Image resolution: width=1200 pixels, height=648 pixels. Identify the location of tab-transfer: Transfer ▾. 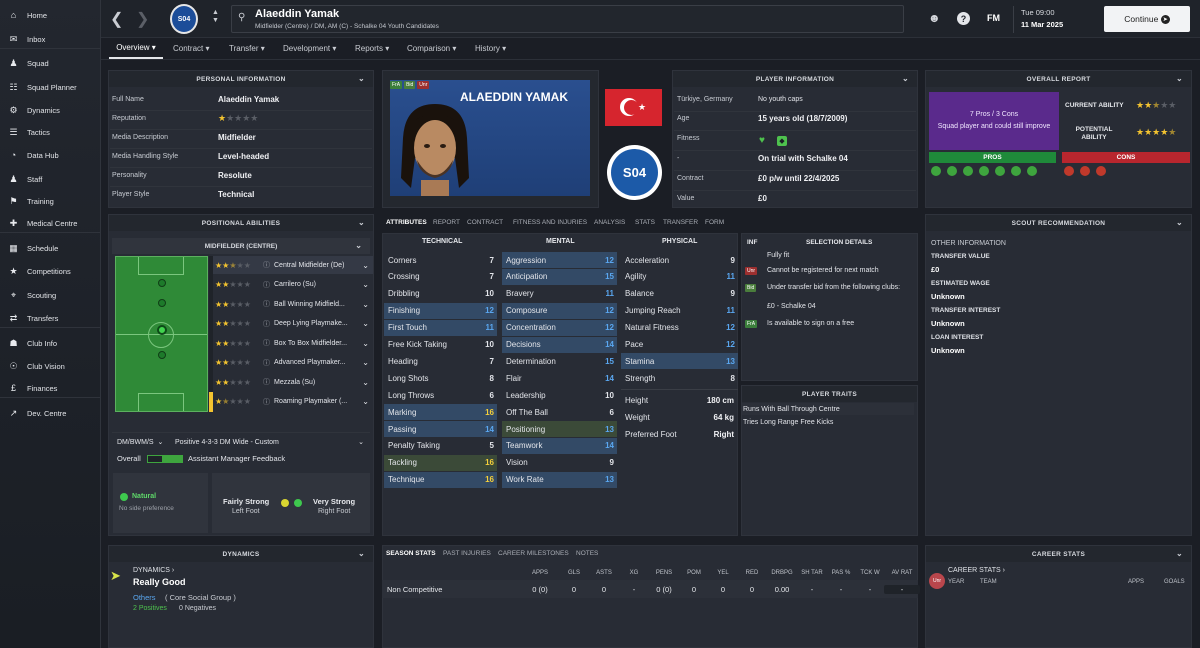
(247, 48).